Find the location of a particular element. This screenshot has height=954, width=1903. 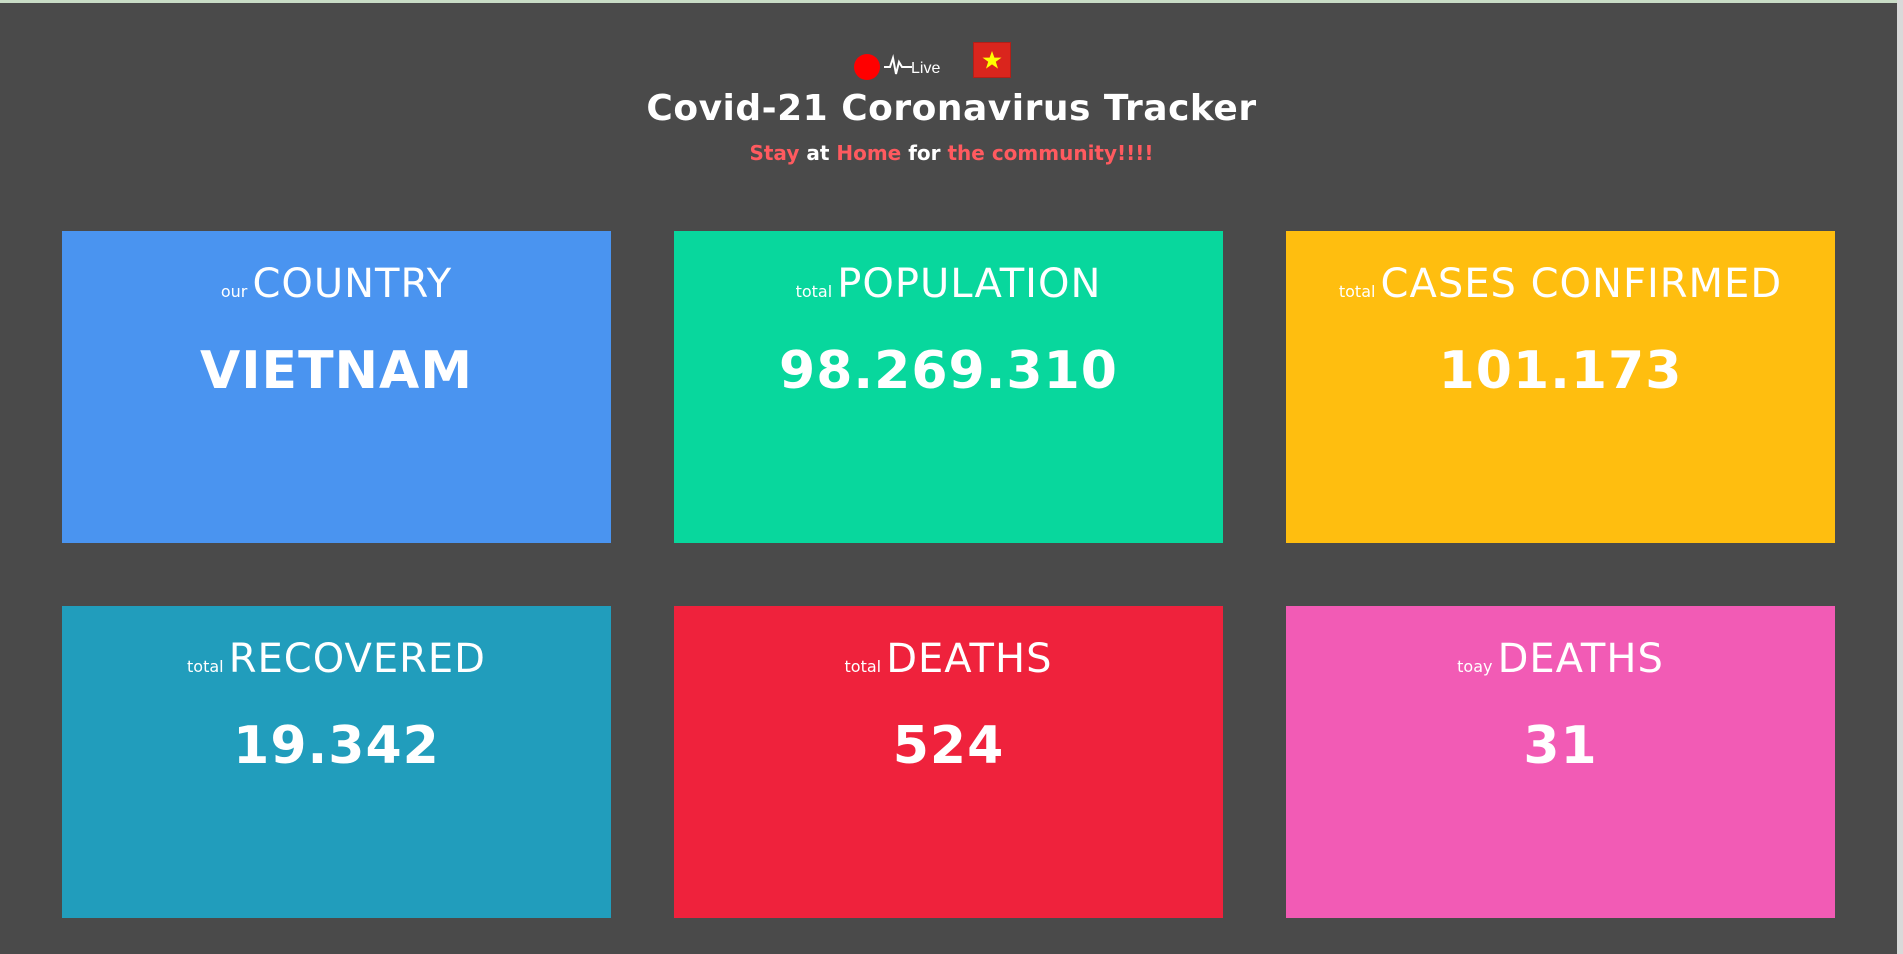

card-label-prefix: toay is located at coordinates (1475, 666).